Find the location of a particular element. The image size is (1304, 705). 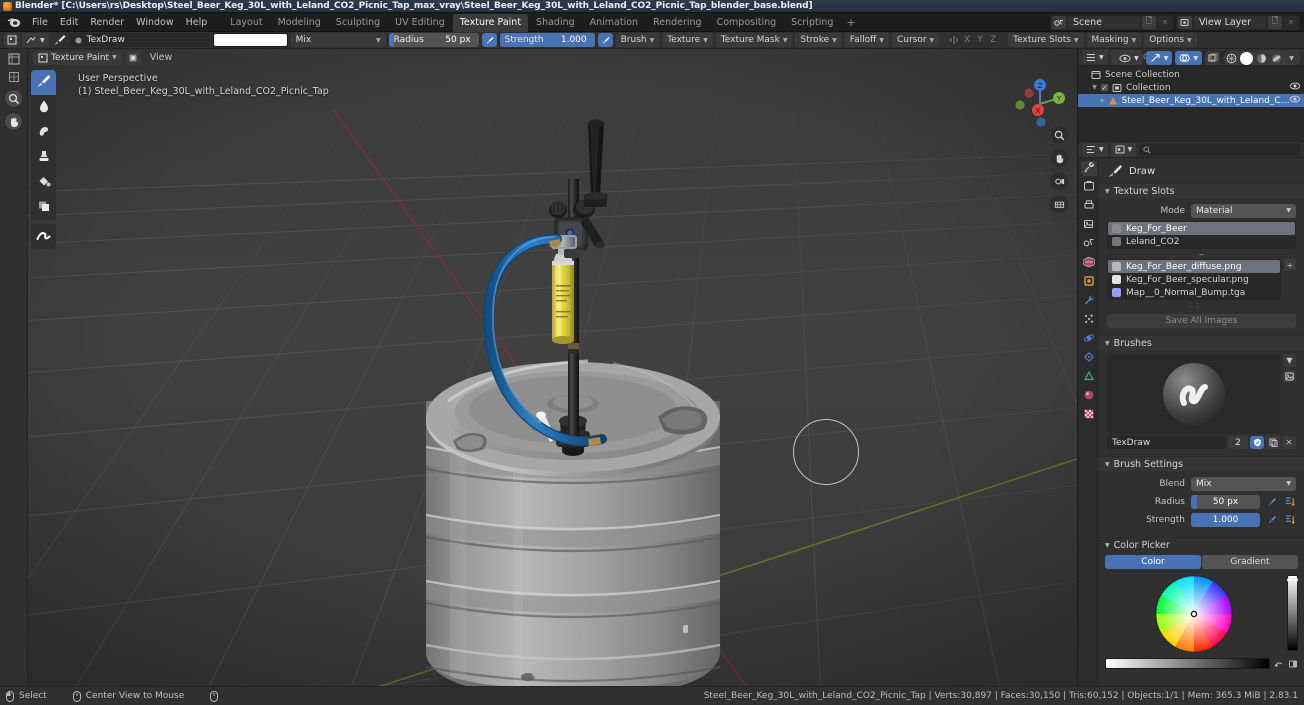

clone-tool is located at coordinates (43, 157).